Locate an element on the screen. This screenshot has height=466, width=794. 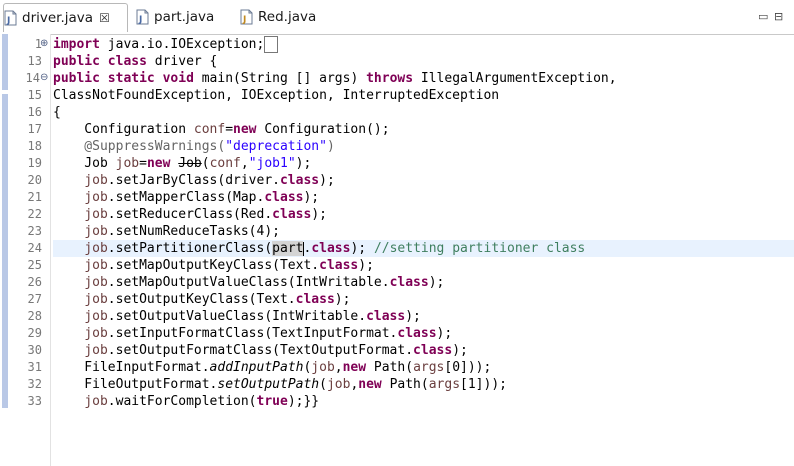
comment: //setting partitioner class is located at coordinates (479, 248).